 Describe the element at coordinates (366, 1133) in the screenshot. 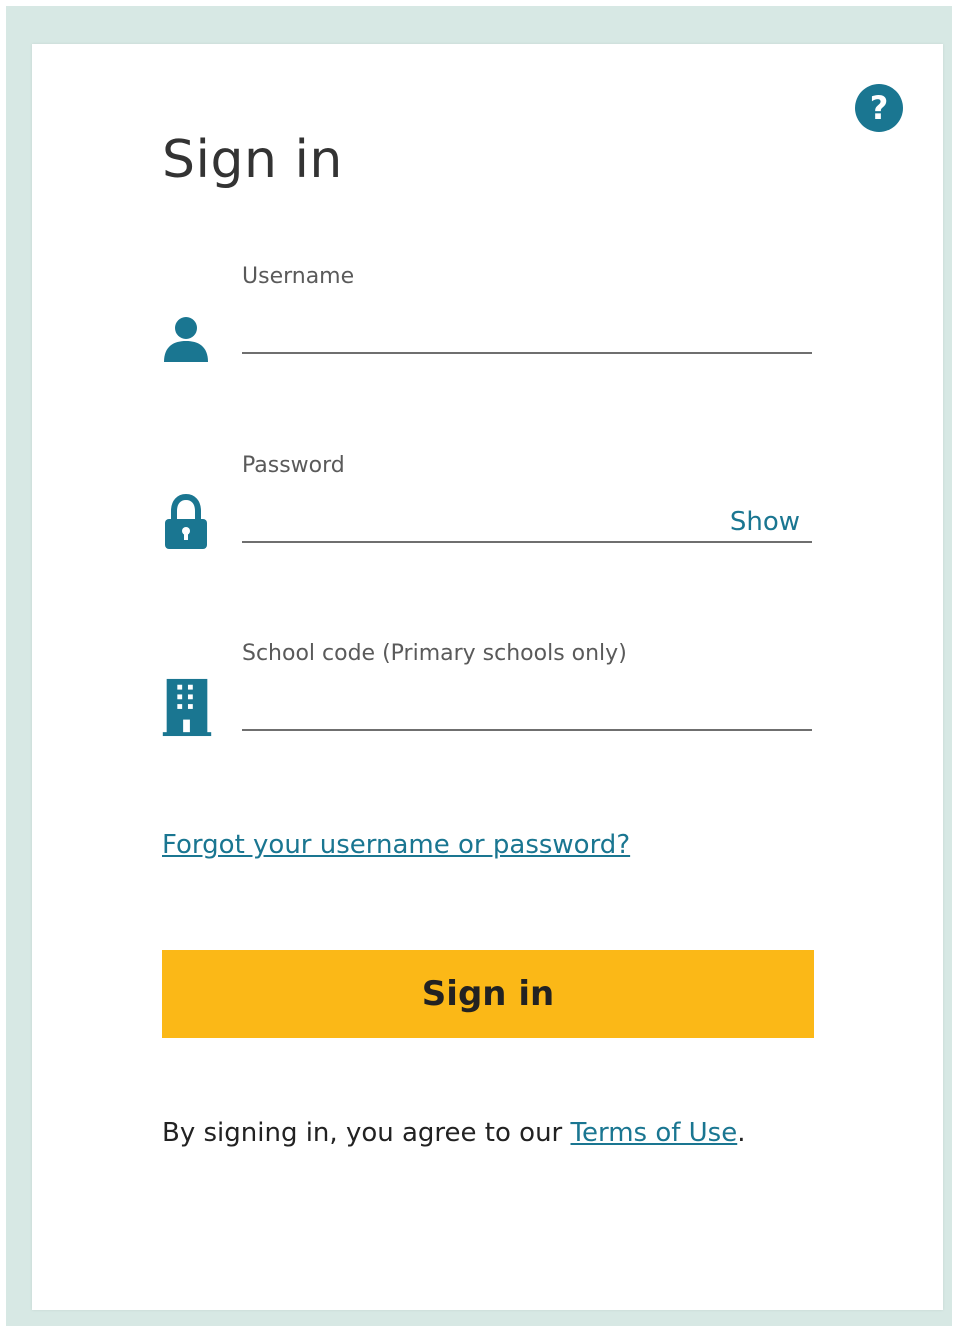

I see `terms-prefix: By signing in, you agree to our` at that location.